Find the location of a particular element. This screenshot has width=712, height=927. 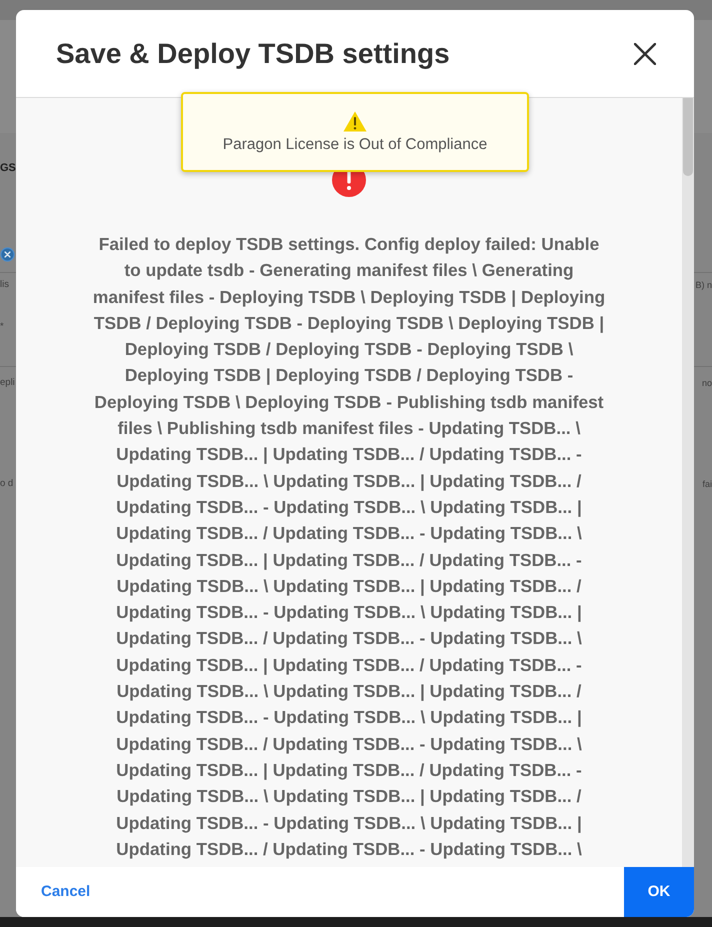

background-text: epli is located at coordinates (7, 383).